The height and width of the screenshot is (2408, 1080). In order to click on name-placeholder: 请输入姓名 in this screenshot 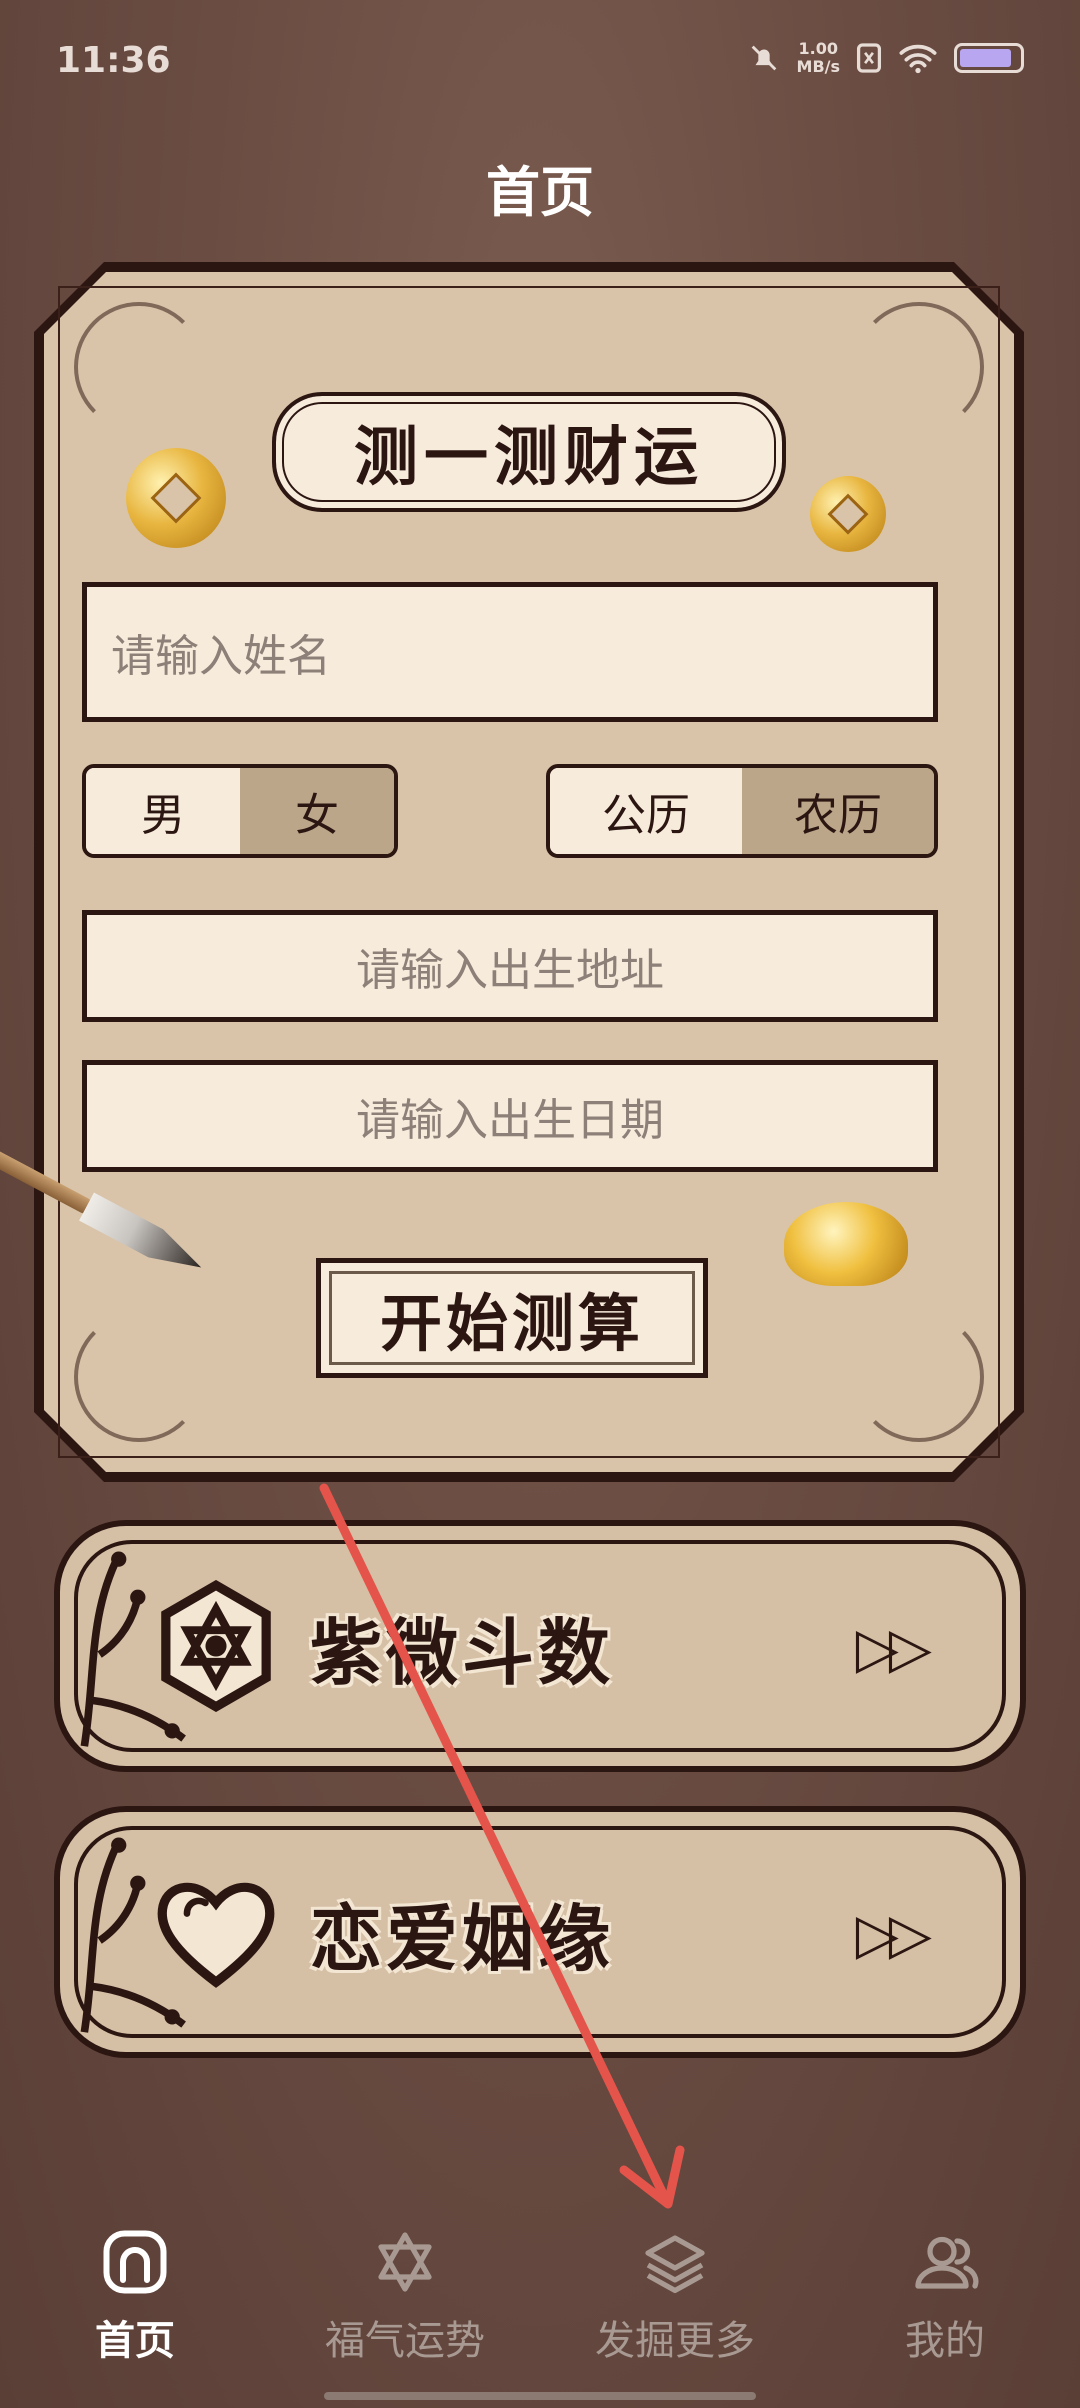, I will do `click(221, 656)`.